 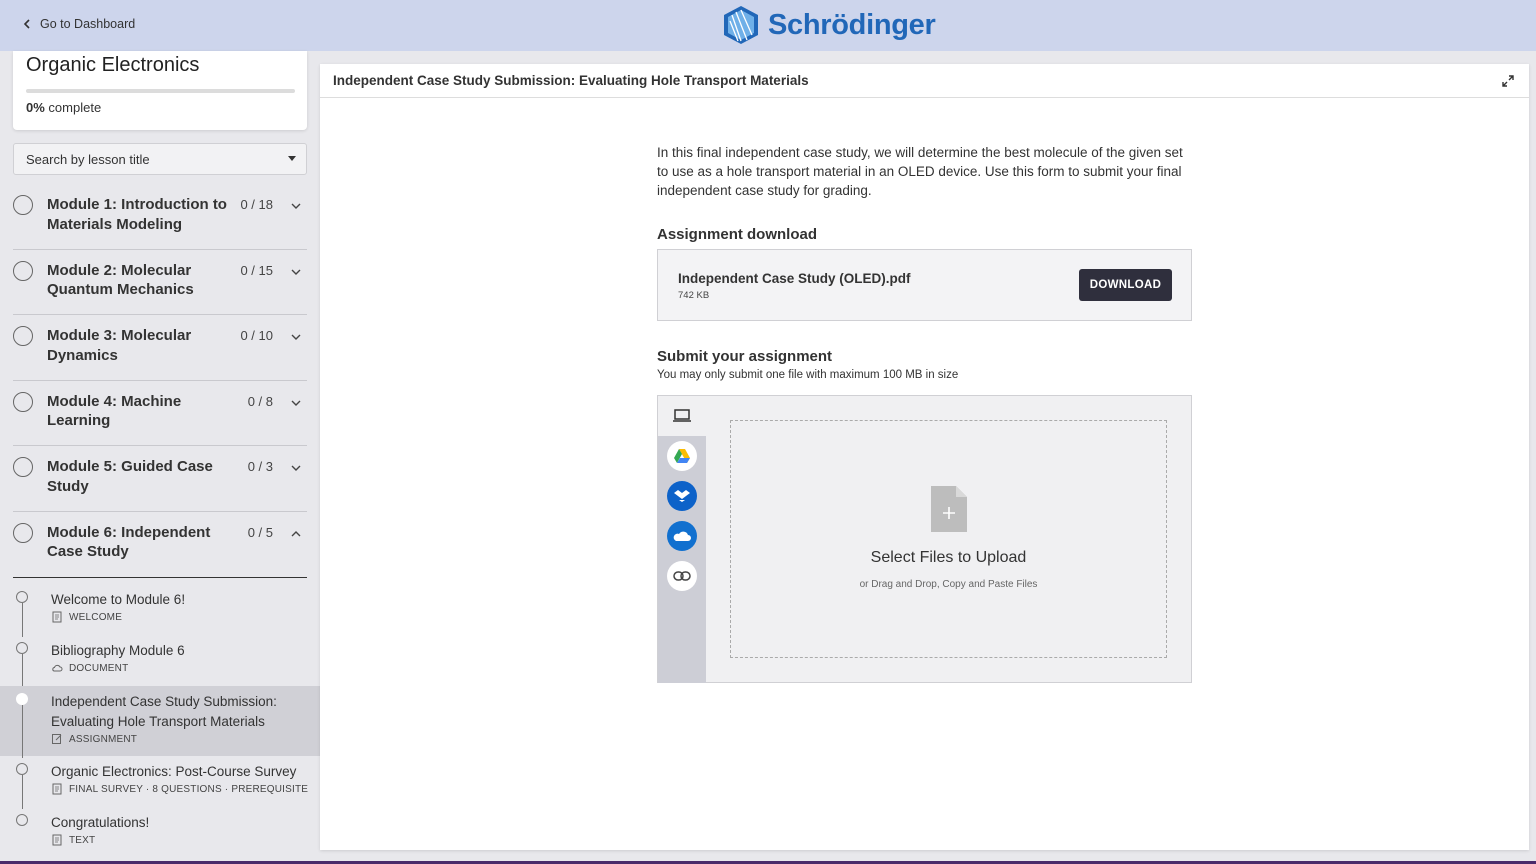 I want to click on course-card: Organic Electronics 0% complete, so click(x=160, y=90).